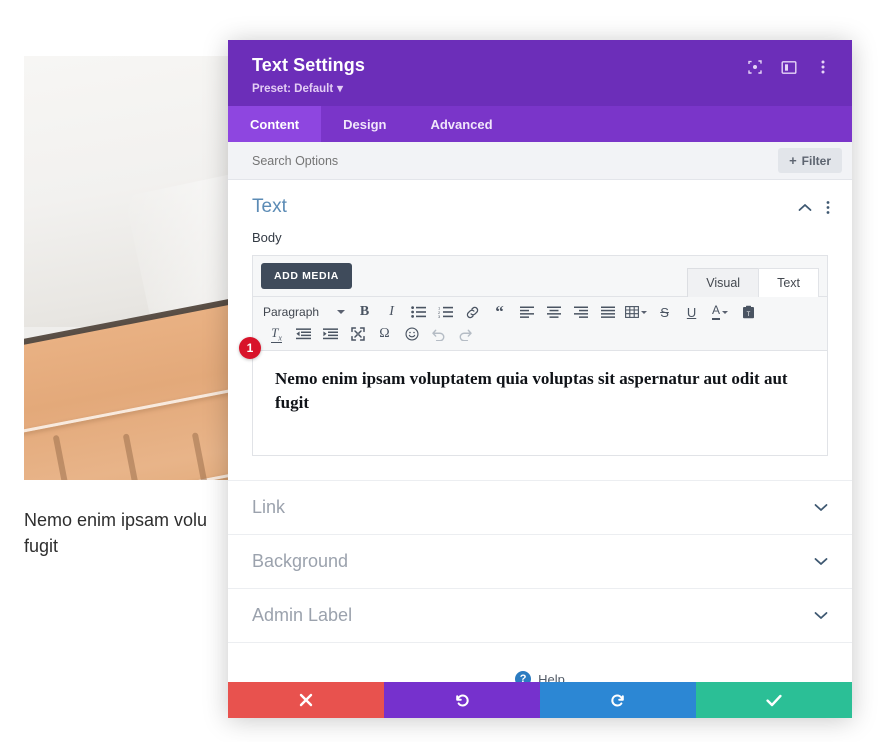  Describe the element at coordinates (540, 615) in the screenshot. I see `section-admin-label: Admin Label` at that location.